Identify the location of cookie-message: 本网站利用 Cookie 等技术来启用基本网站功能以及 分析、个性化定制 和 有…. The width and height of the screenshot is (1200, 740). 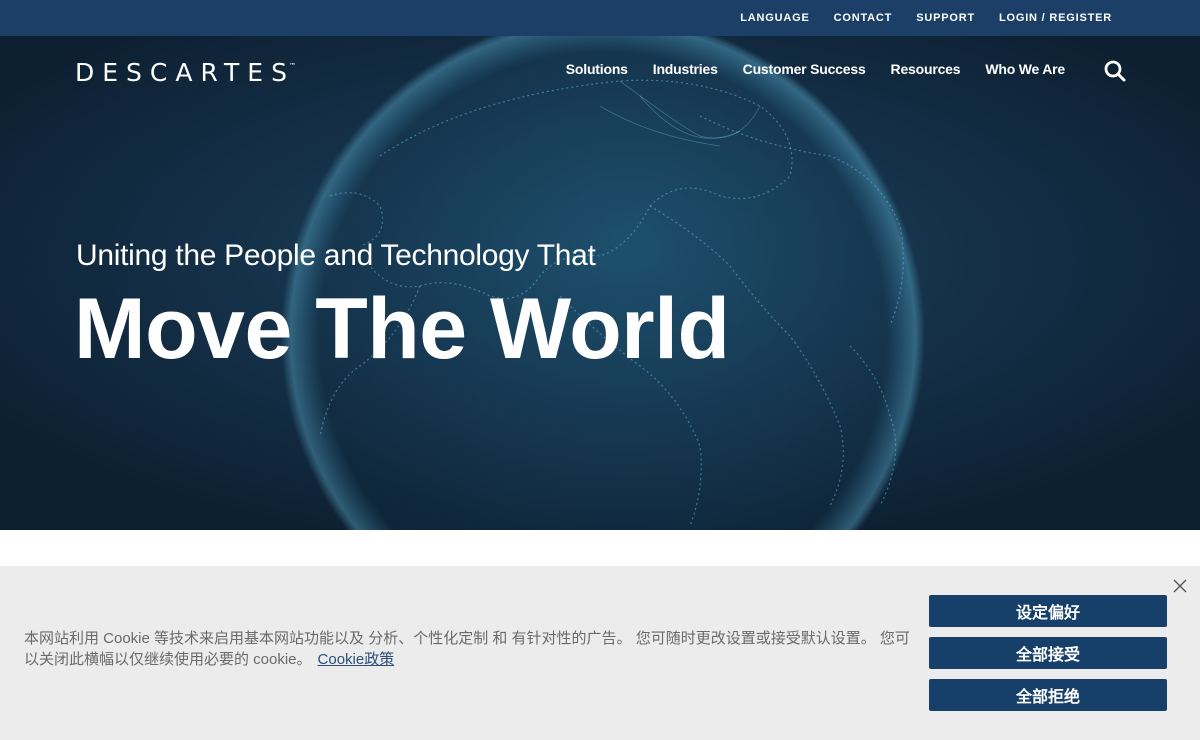
(467, 649).